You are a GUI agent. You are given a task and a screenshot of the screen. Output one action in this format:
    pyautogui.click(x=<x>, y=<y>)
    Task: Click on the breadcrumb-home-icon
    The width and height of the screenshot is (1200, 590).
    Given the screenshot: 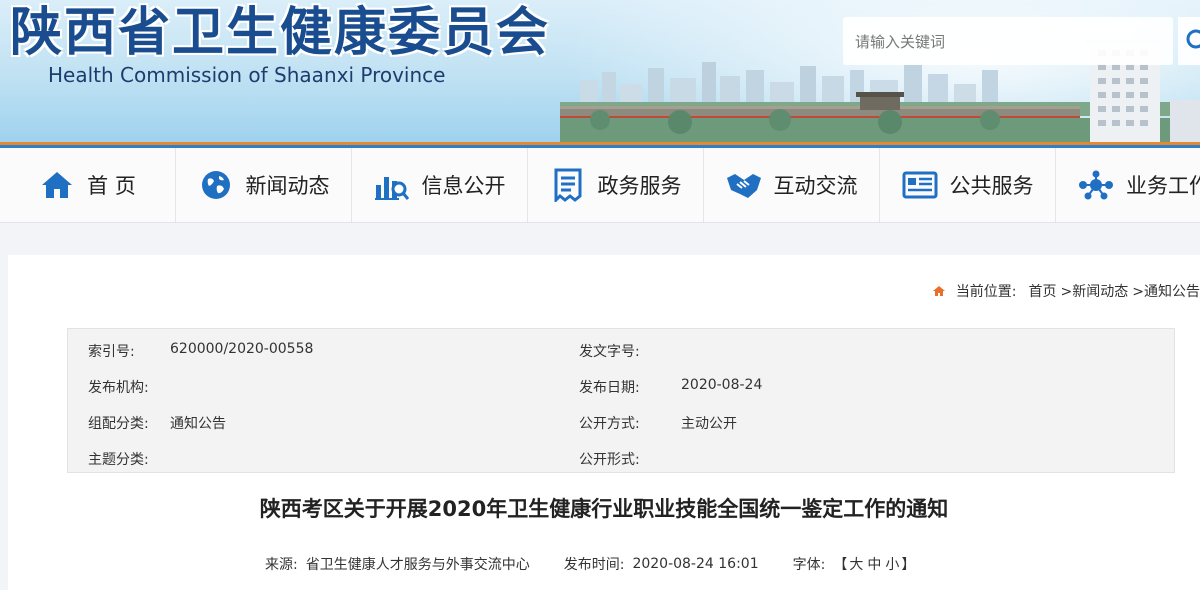 What is the action you would take?
    pyautogui.click(x=939, y=291)
    